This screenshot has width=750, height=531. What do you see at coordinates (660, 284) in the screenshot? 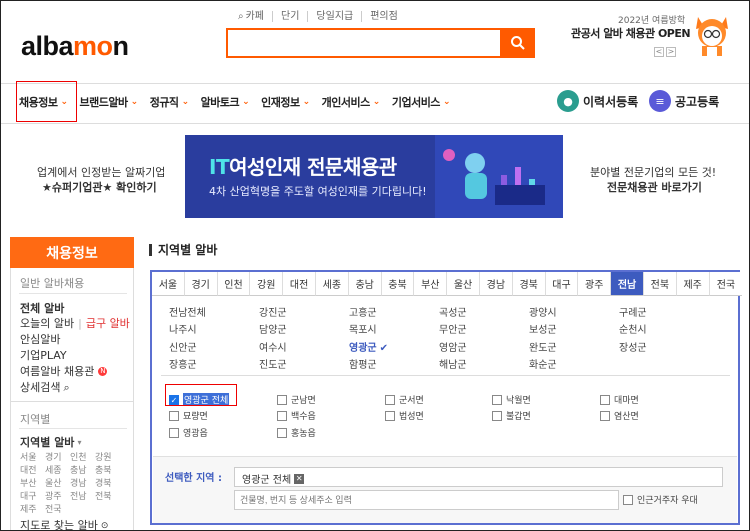
I see `tab-region: 전북` at bounding box center [660, 284].